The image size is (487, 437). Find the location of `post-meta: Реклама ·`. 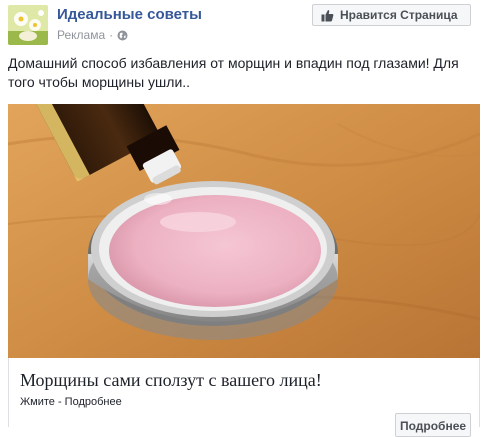

post-meta: Реклама · is located at coordinates (92, 35).